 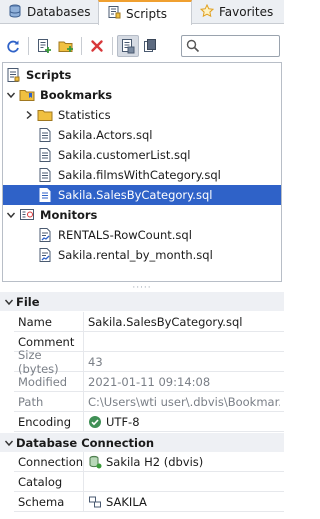 I want to click on panel-splitter: ·····, so click(x=142, y=288).